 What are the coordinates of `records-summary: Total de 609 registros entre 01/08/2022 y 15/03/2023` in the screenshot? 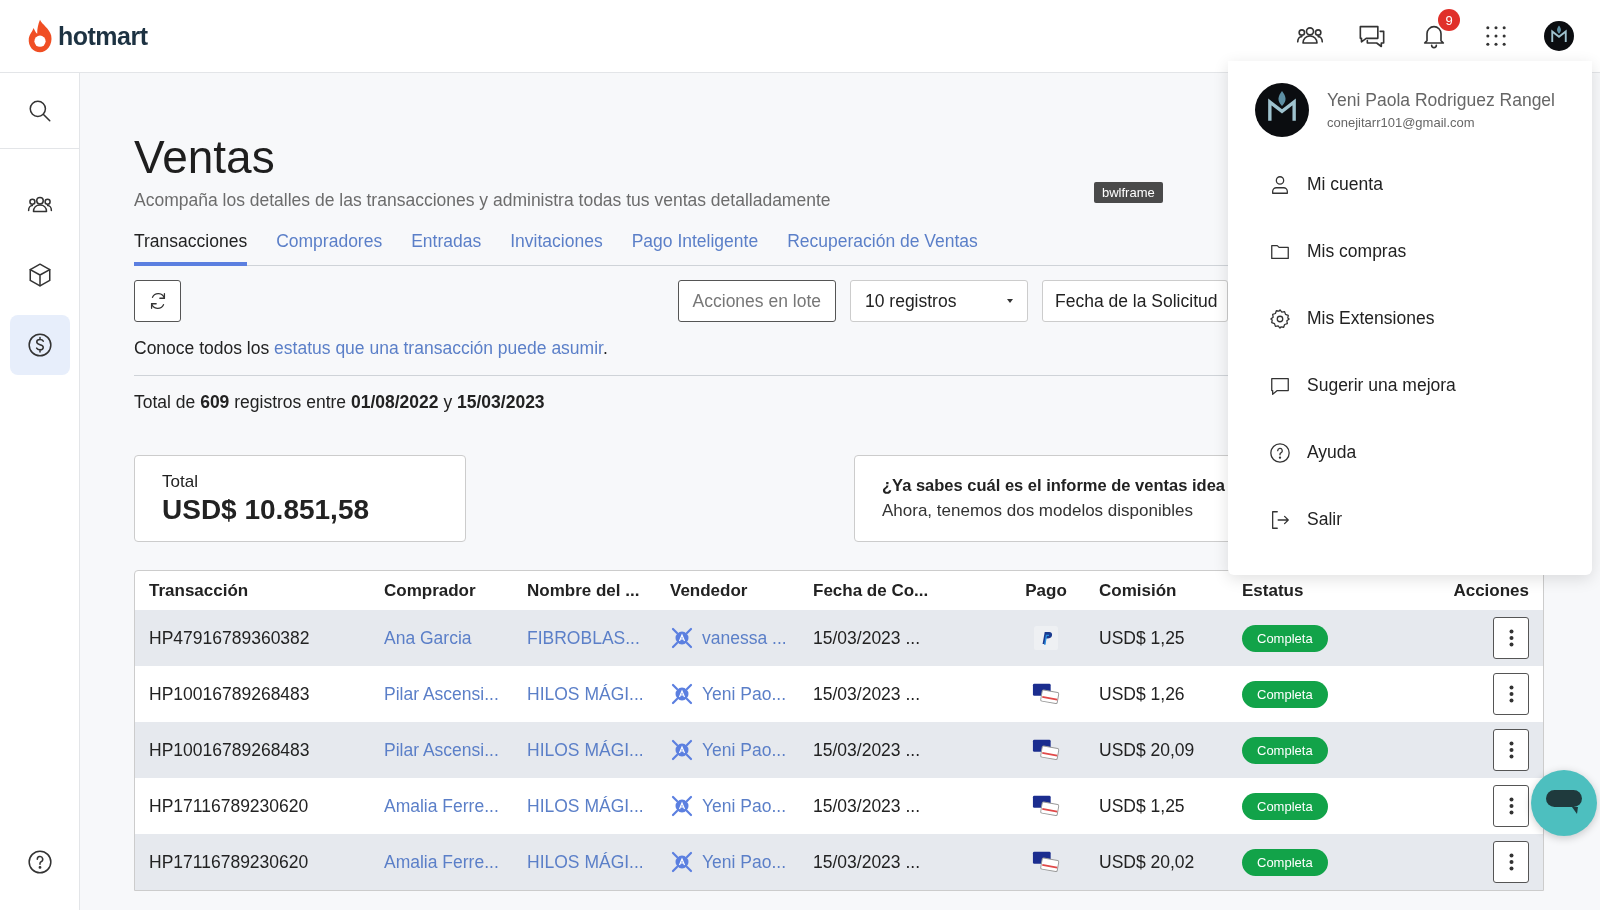 It's located at (339, 402).